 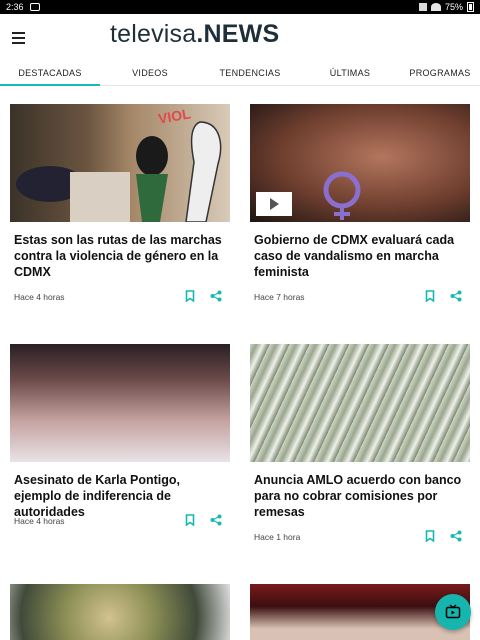 I want to click on play-icon, so click(x=274, y=204).